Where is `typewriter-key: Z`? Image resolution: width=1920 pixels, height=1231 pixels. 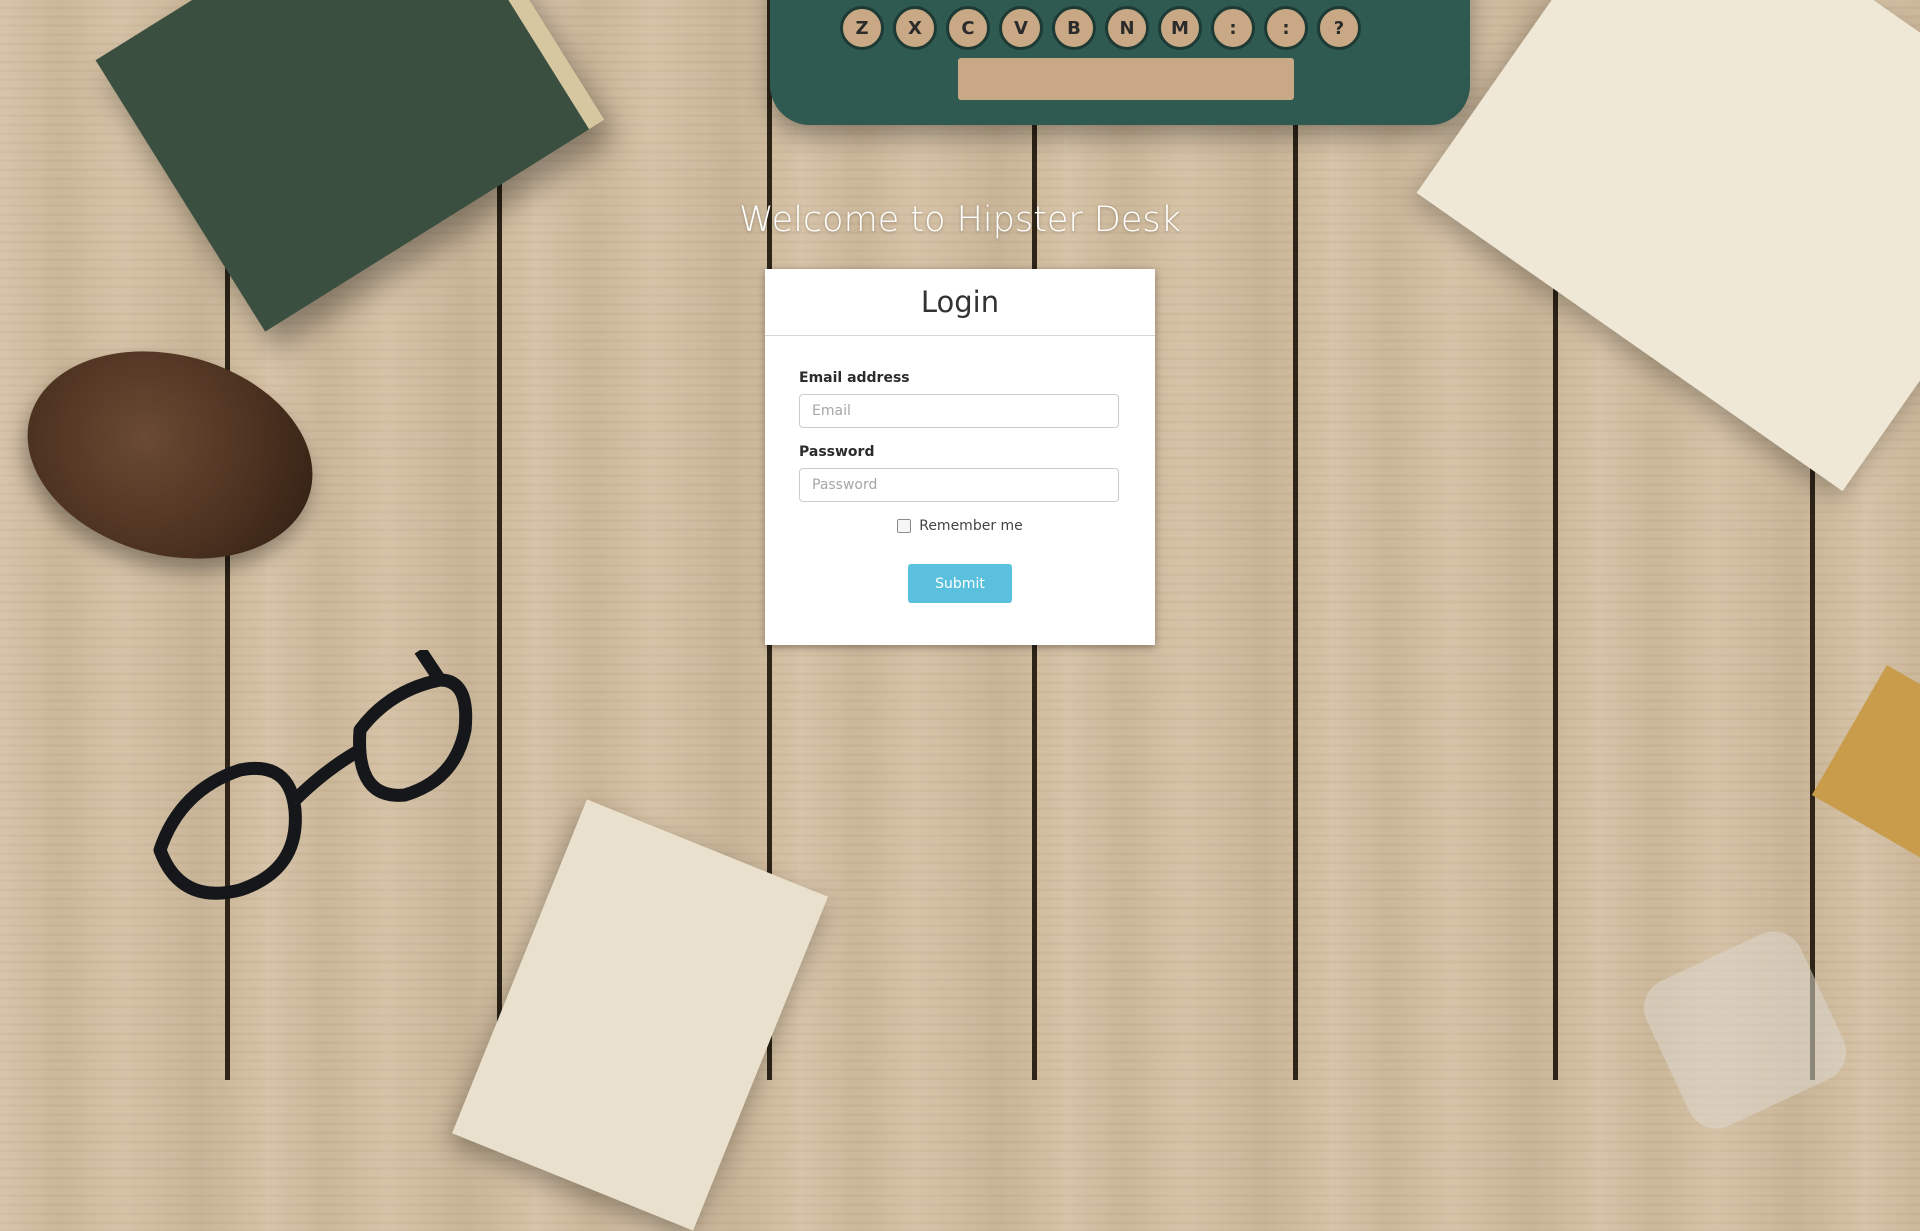 typewriter-key: Z is located at coordinates (862, 28).